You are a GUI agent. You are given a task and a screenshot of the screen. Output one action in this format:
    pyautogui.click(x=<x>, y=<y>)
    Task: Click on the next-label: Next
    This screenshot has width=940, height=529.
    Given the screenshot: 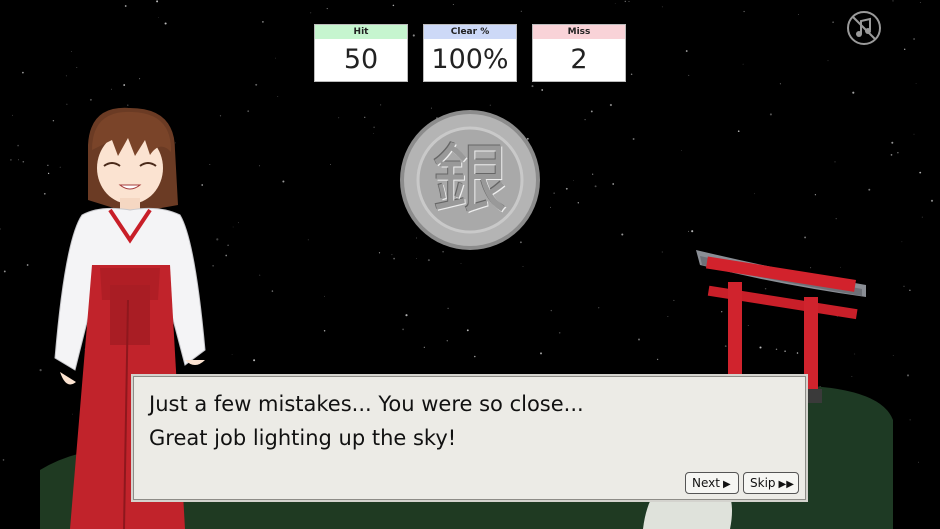 What is the action you would take?
    pyautogui.click(x=706, y=483)
    